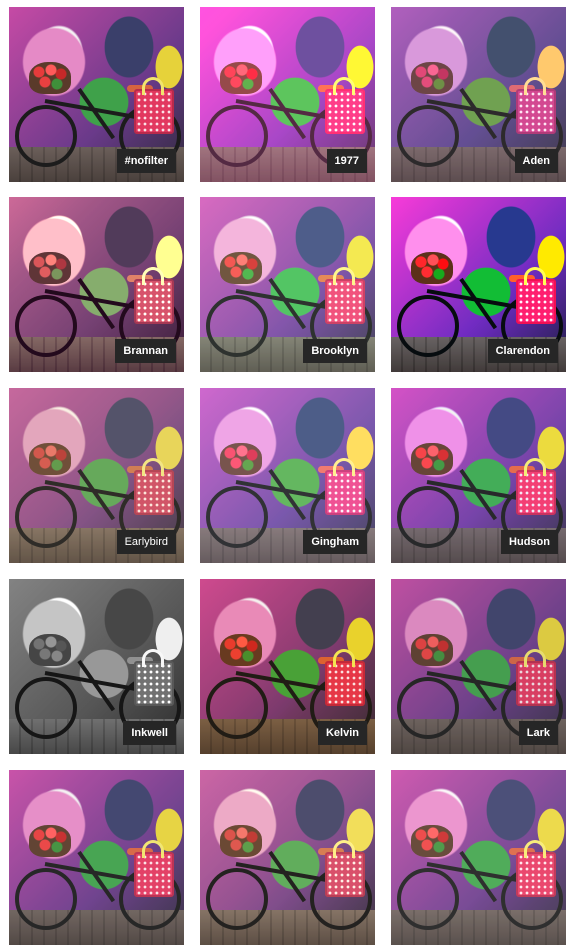  I want to click on filter-label: Aden, so click(536, 161).